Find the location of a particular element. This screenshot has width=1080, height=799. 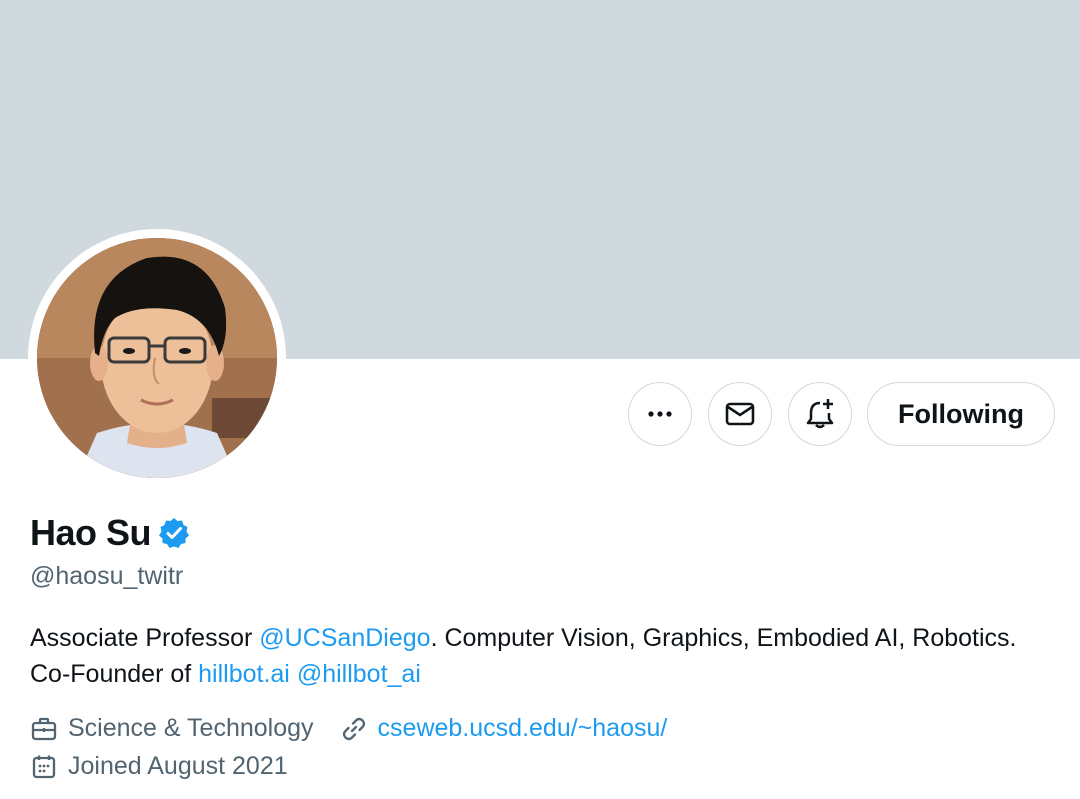

message-button is located at coordinates (740, 414).